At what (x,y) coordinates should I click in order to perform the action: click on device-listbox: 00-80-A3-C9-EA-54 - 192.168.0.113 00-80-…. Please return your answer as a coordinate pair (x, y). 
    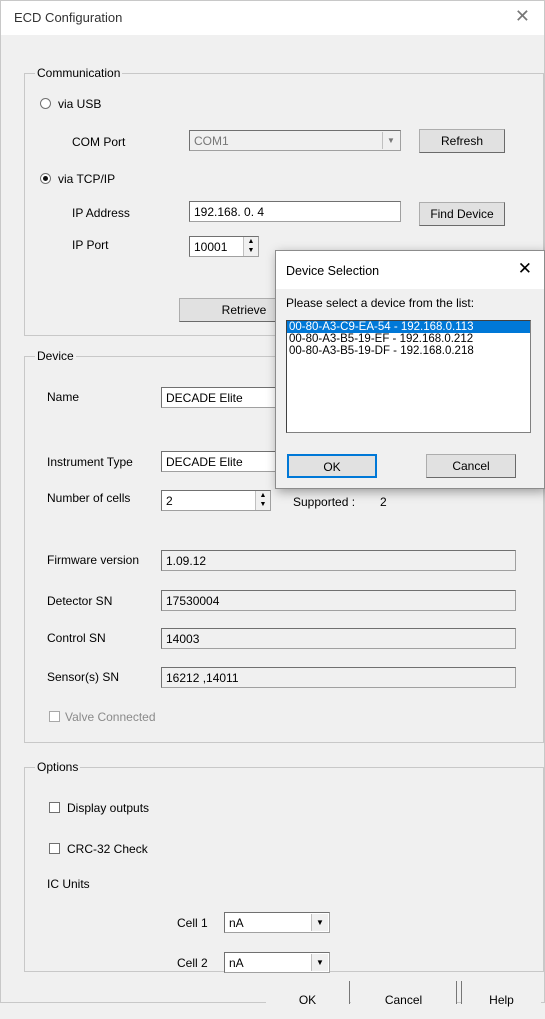
    Looking at the image, I should click on (408, 376).